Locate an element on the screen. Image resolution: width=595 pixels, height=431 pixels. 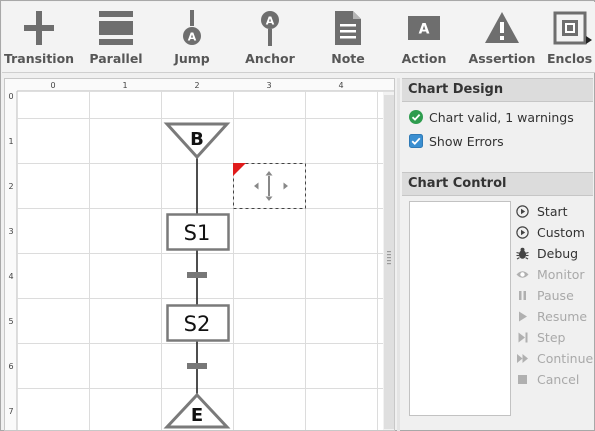
end-step-label: E is located at coordinates (197, 415).